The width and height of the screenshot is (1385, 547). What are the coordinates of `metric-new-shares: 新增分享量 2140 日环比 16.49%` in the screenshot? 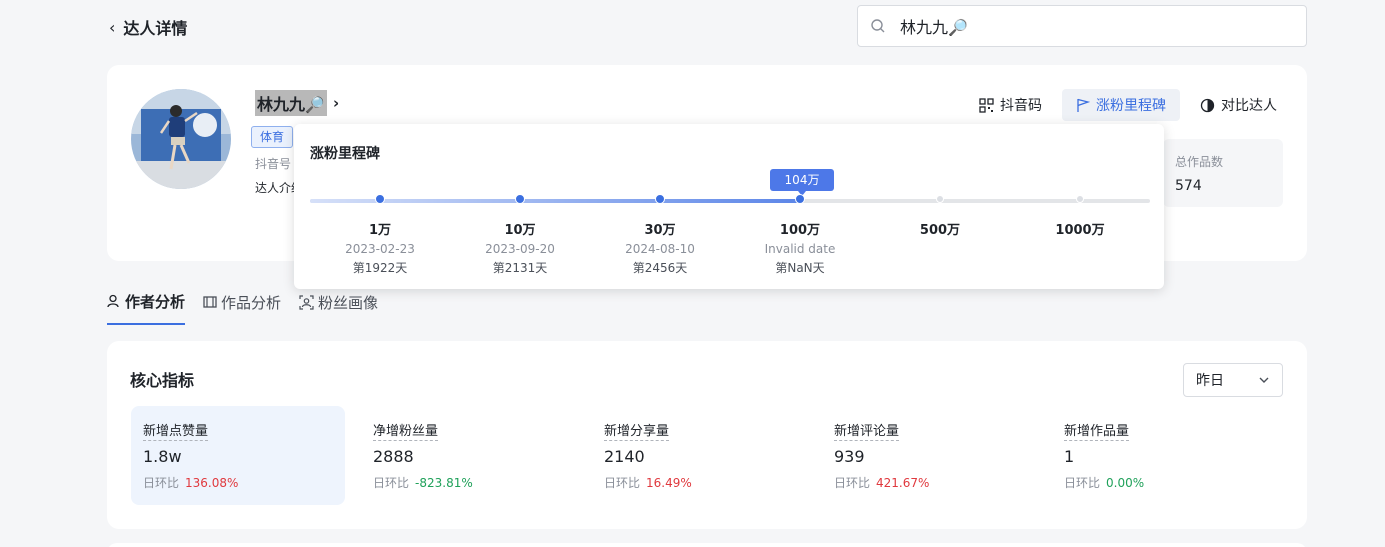 It's located at (699, 455).